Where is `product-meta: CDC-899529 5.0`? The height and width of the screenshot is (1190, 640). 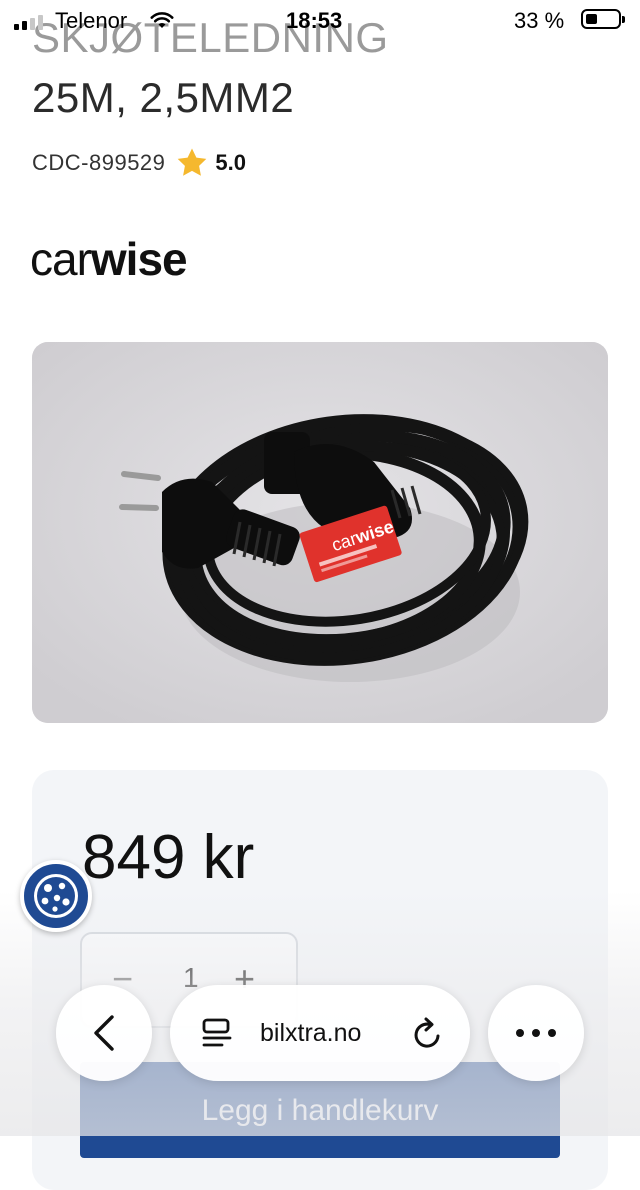 product-meta: CDC-899529 5.0 is located at coordinates (139, 163).